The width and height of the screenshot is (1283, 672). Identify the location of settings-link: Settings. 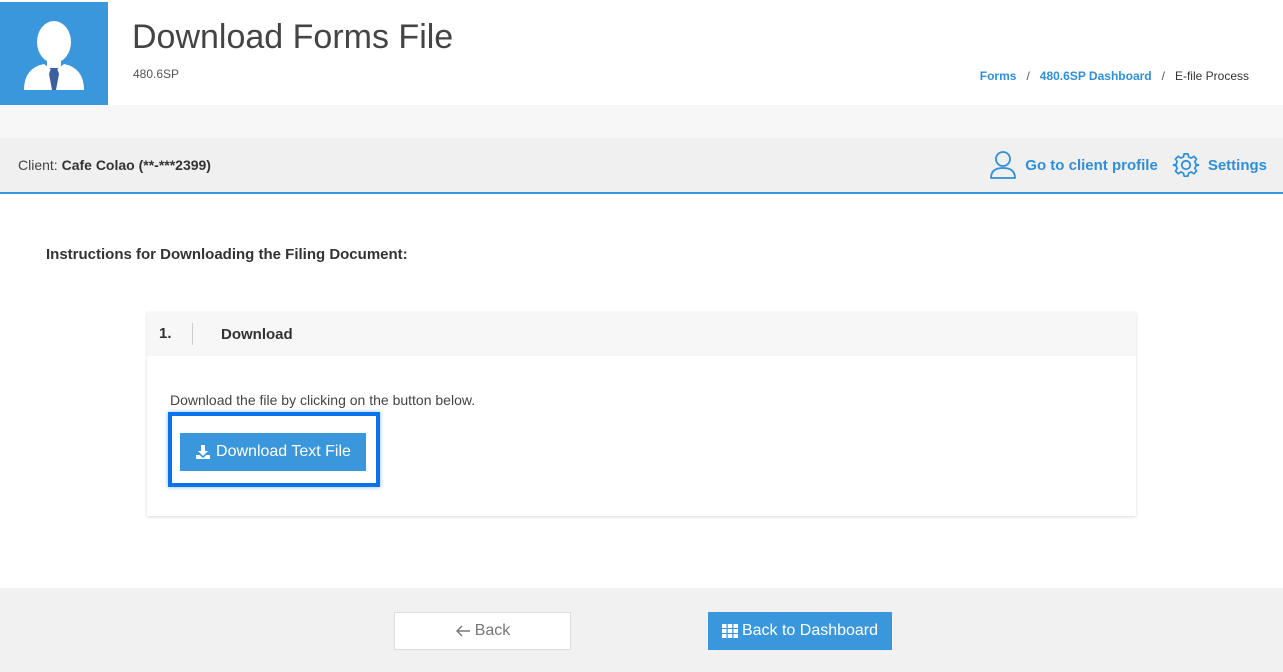
(1219, 165).